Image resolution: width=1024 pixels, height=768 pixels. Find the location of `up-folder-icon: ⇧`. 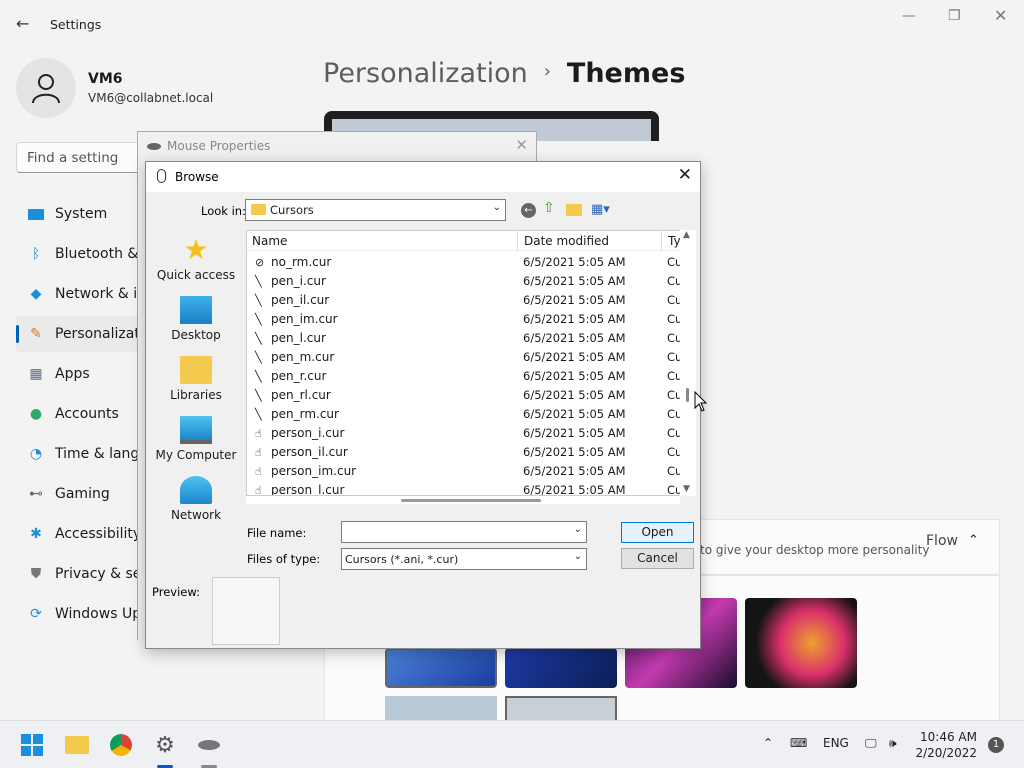

up-folder-icon: ⇧ is located at coordinates (549, 208).